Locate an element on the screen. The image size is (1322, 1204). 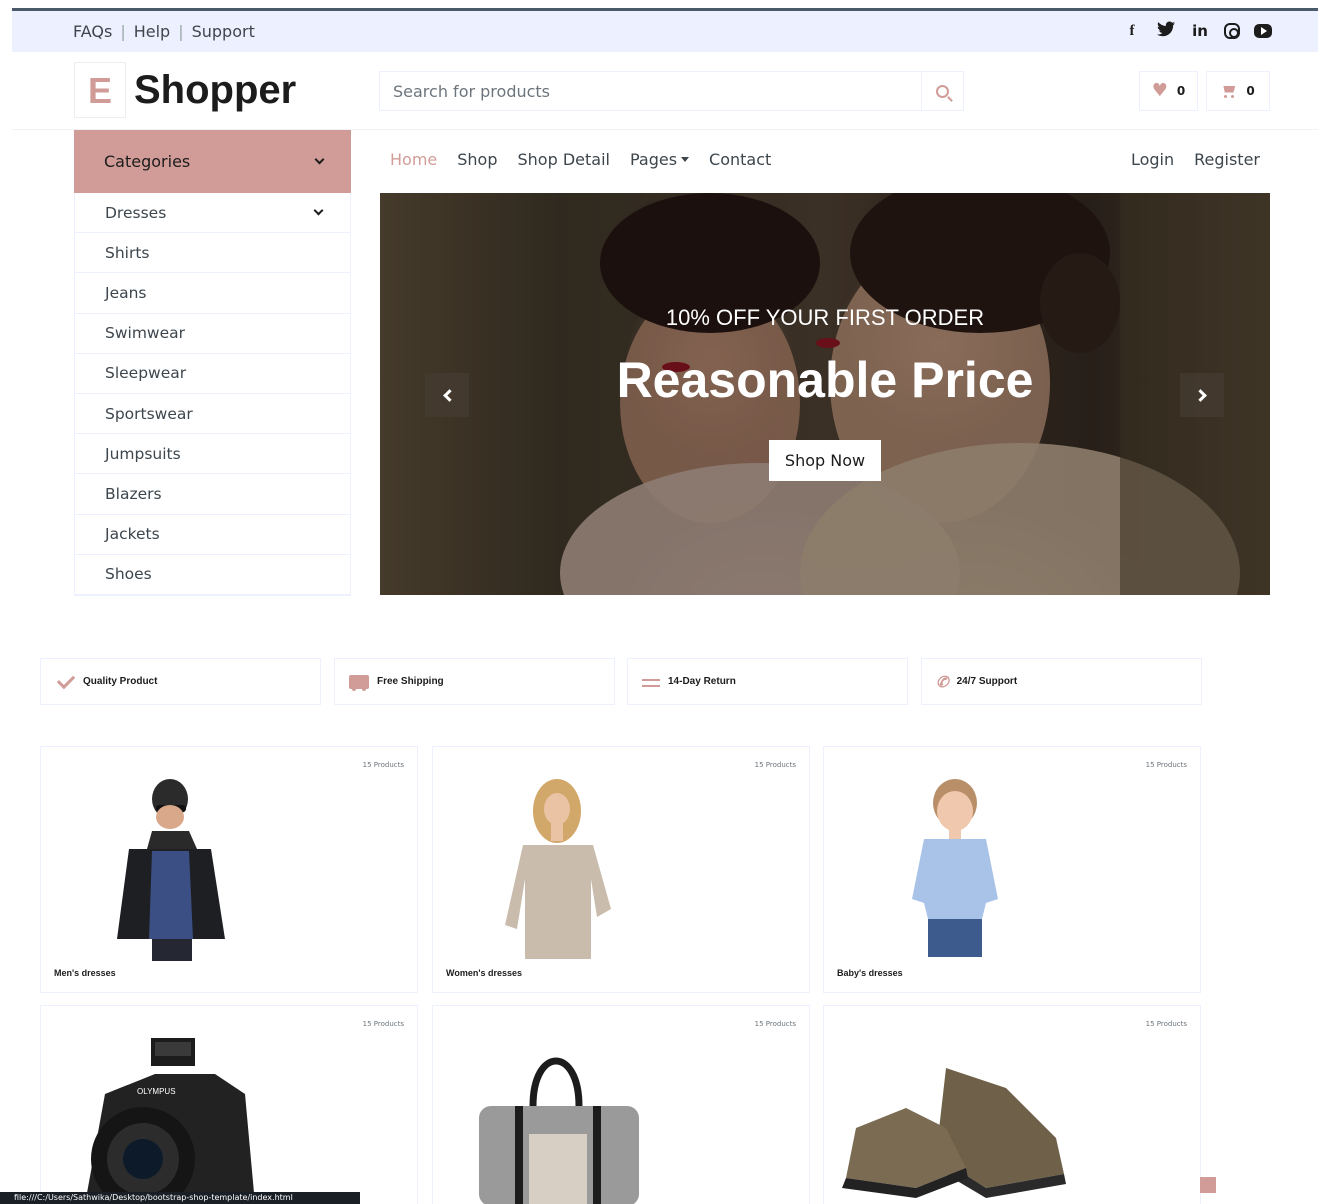
top-bar: FAQs | Help | Support f in is located at coordinates (665, 30).